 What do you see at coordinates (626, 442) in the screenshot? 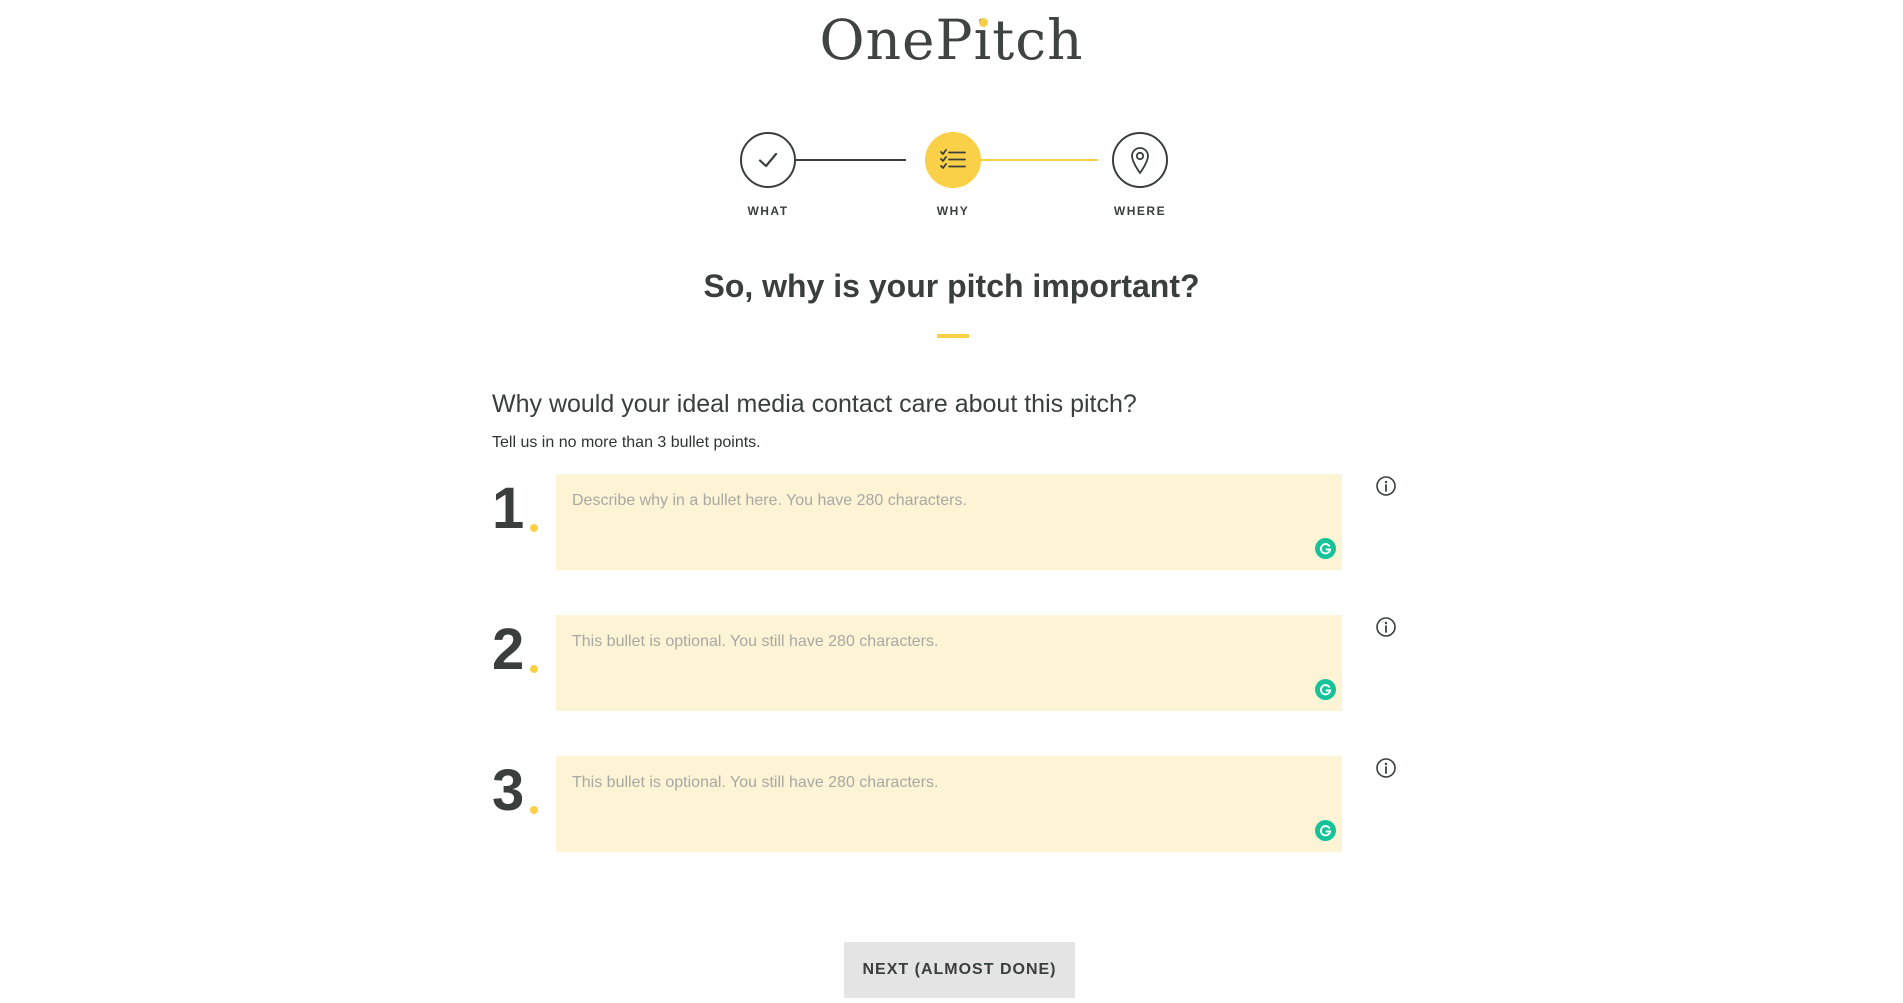
I see `section-hint: Tell us in no more than 3 bullet points.` at bounding box center [626, 442].